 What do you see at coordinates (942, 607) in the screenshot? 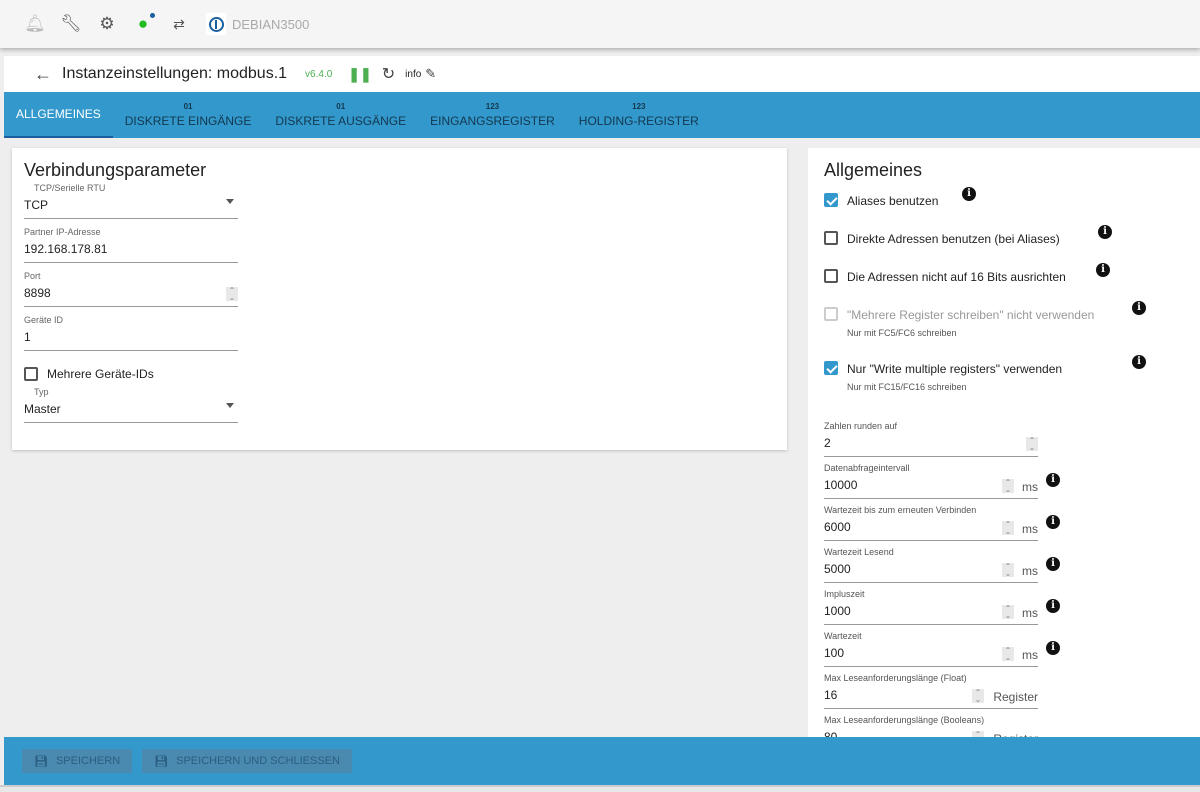
I see `number-input: Impluszeit 1000 ⌃ ⌄ ms i` at bounding box center [942, 607].